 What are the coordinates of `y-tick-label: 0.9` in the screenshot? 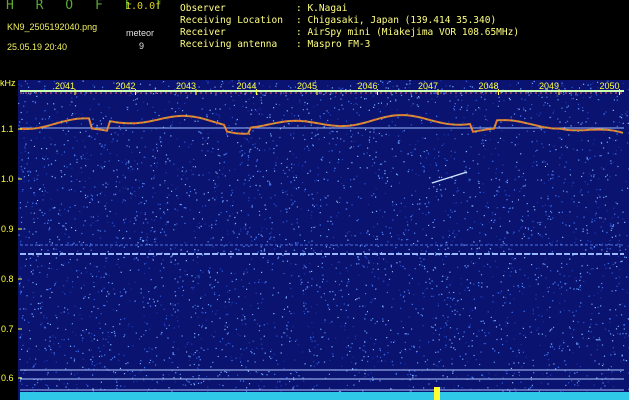 It's located at (7, 229).